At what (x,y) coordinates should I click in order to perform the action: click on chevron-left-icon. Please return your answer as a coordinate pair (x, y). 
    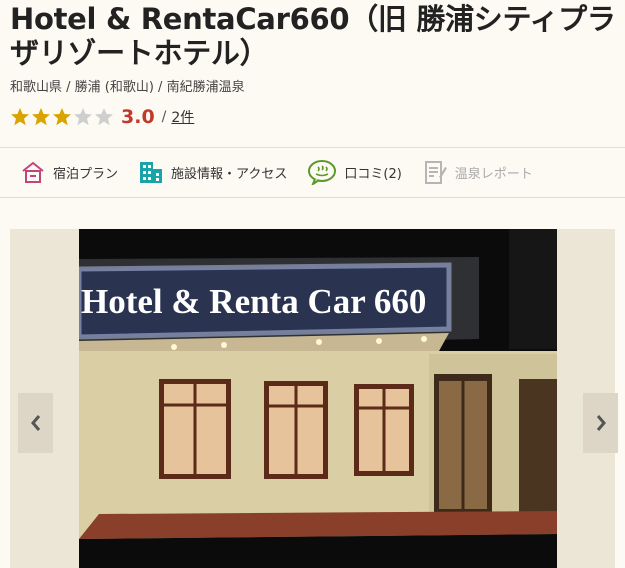
    Looking at the image, I should click on (35, 423).